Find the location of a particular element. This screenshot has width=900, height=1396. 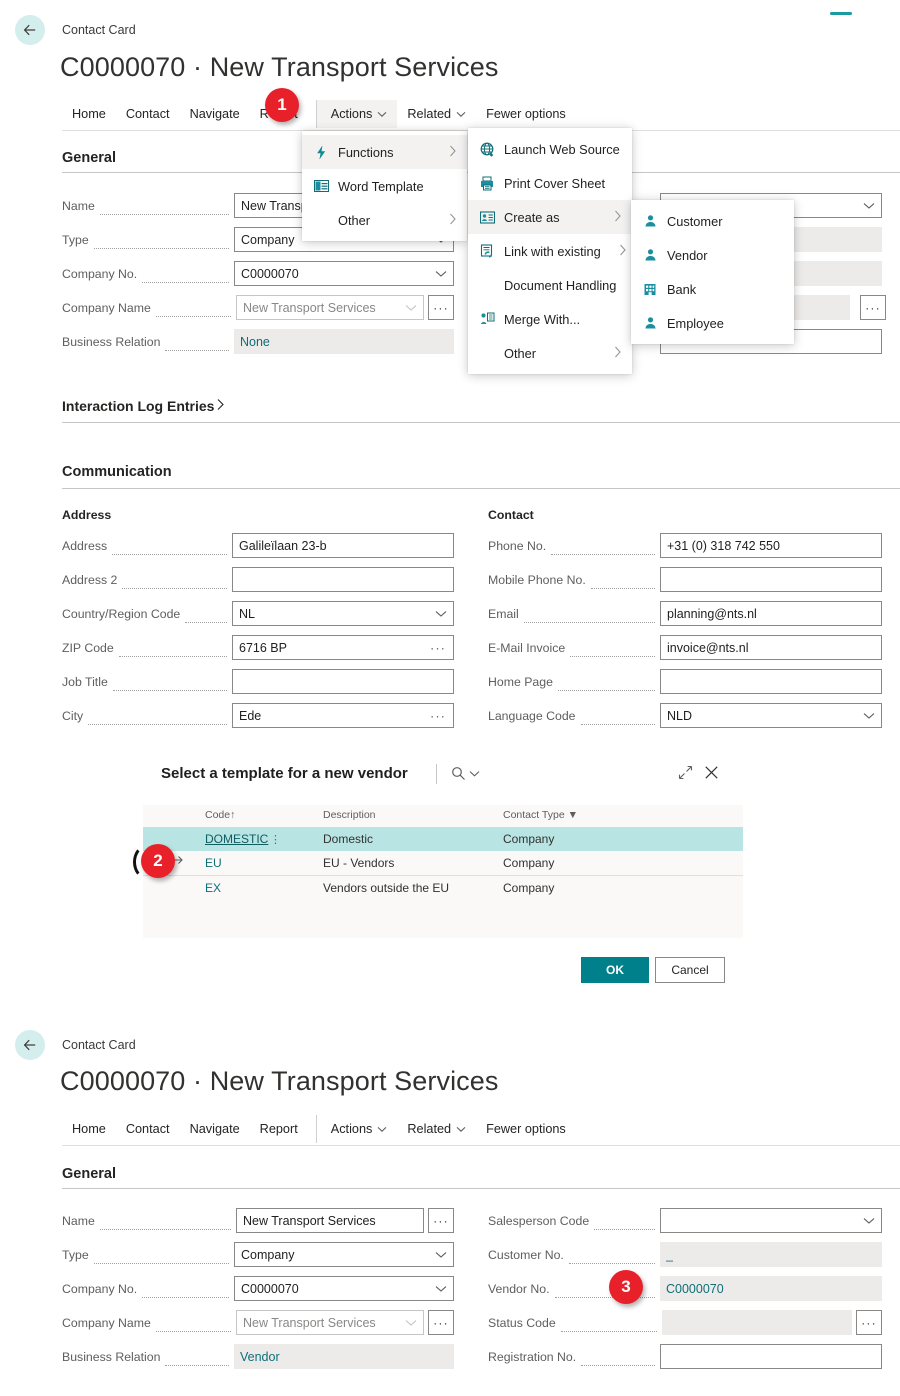

name-input-value: New Transport Services is located at coordinates (309, 1220).